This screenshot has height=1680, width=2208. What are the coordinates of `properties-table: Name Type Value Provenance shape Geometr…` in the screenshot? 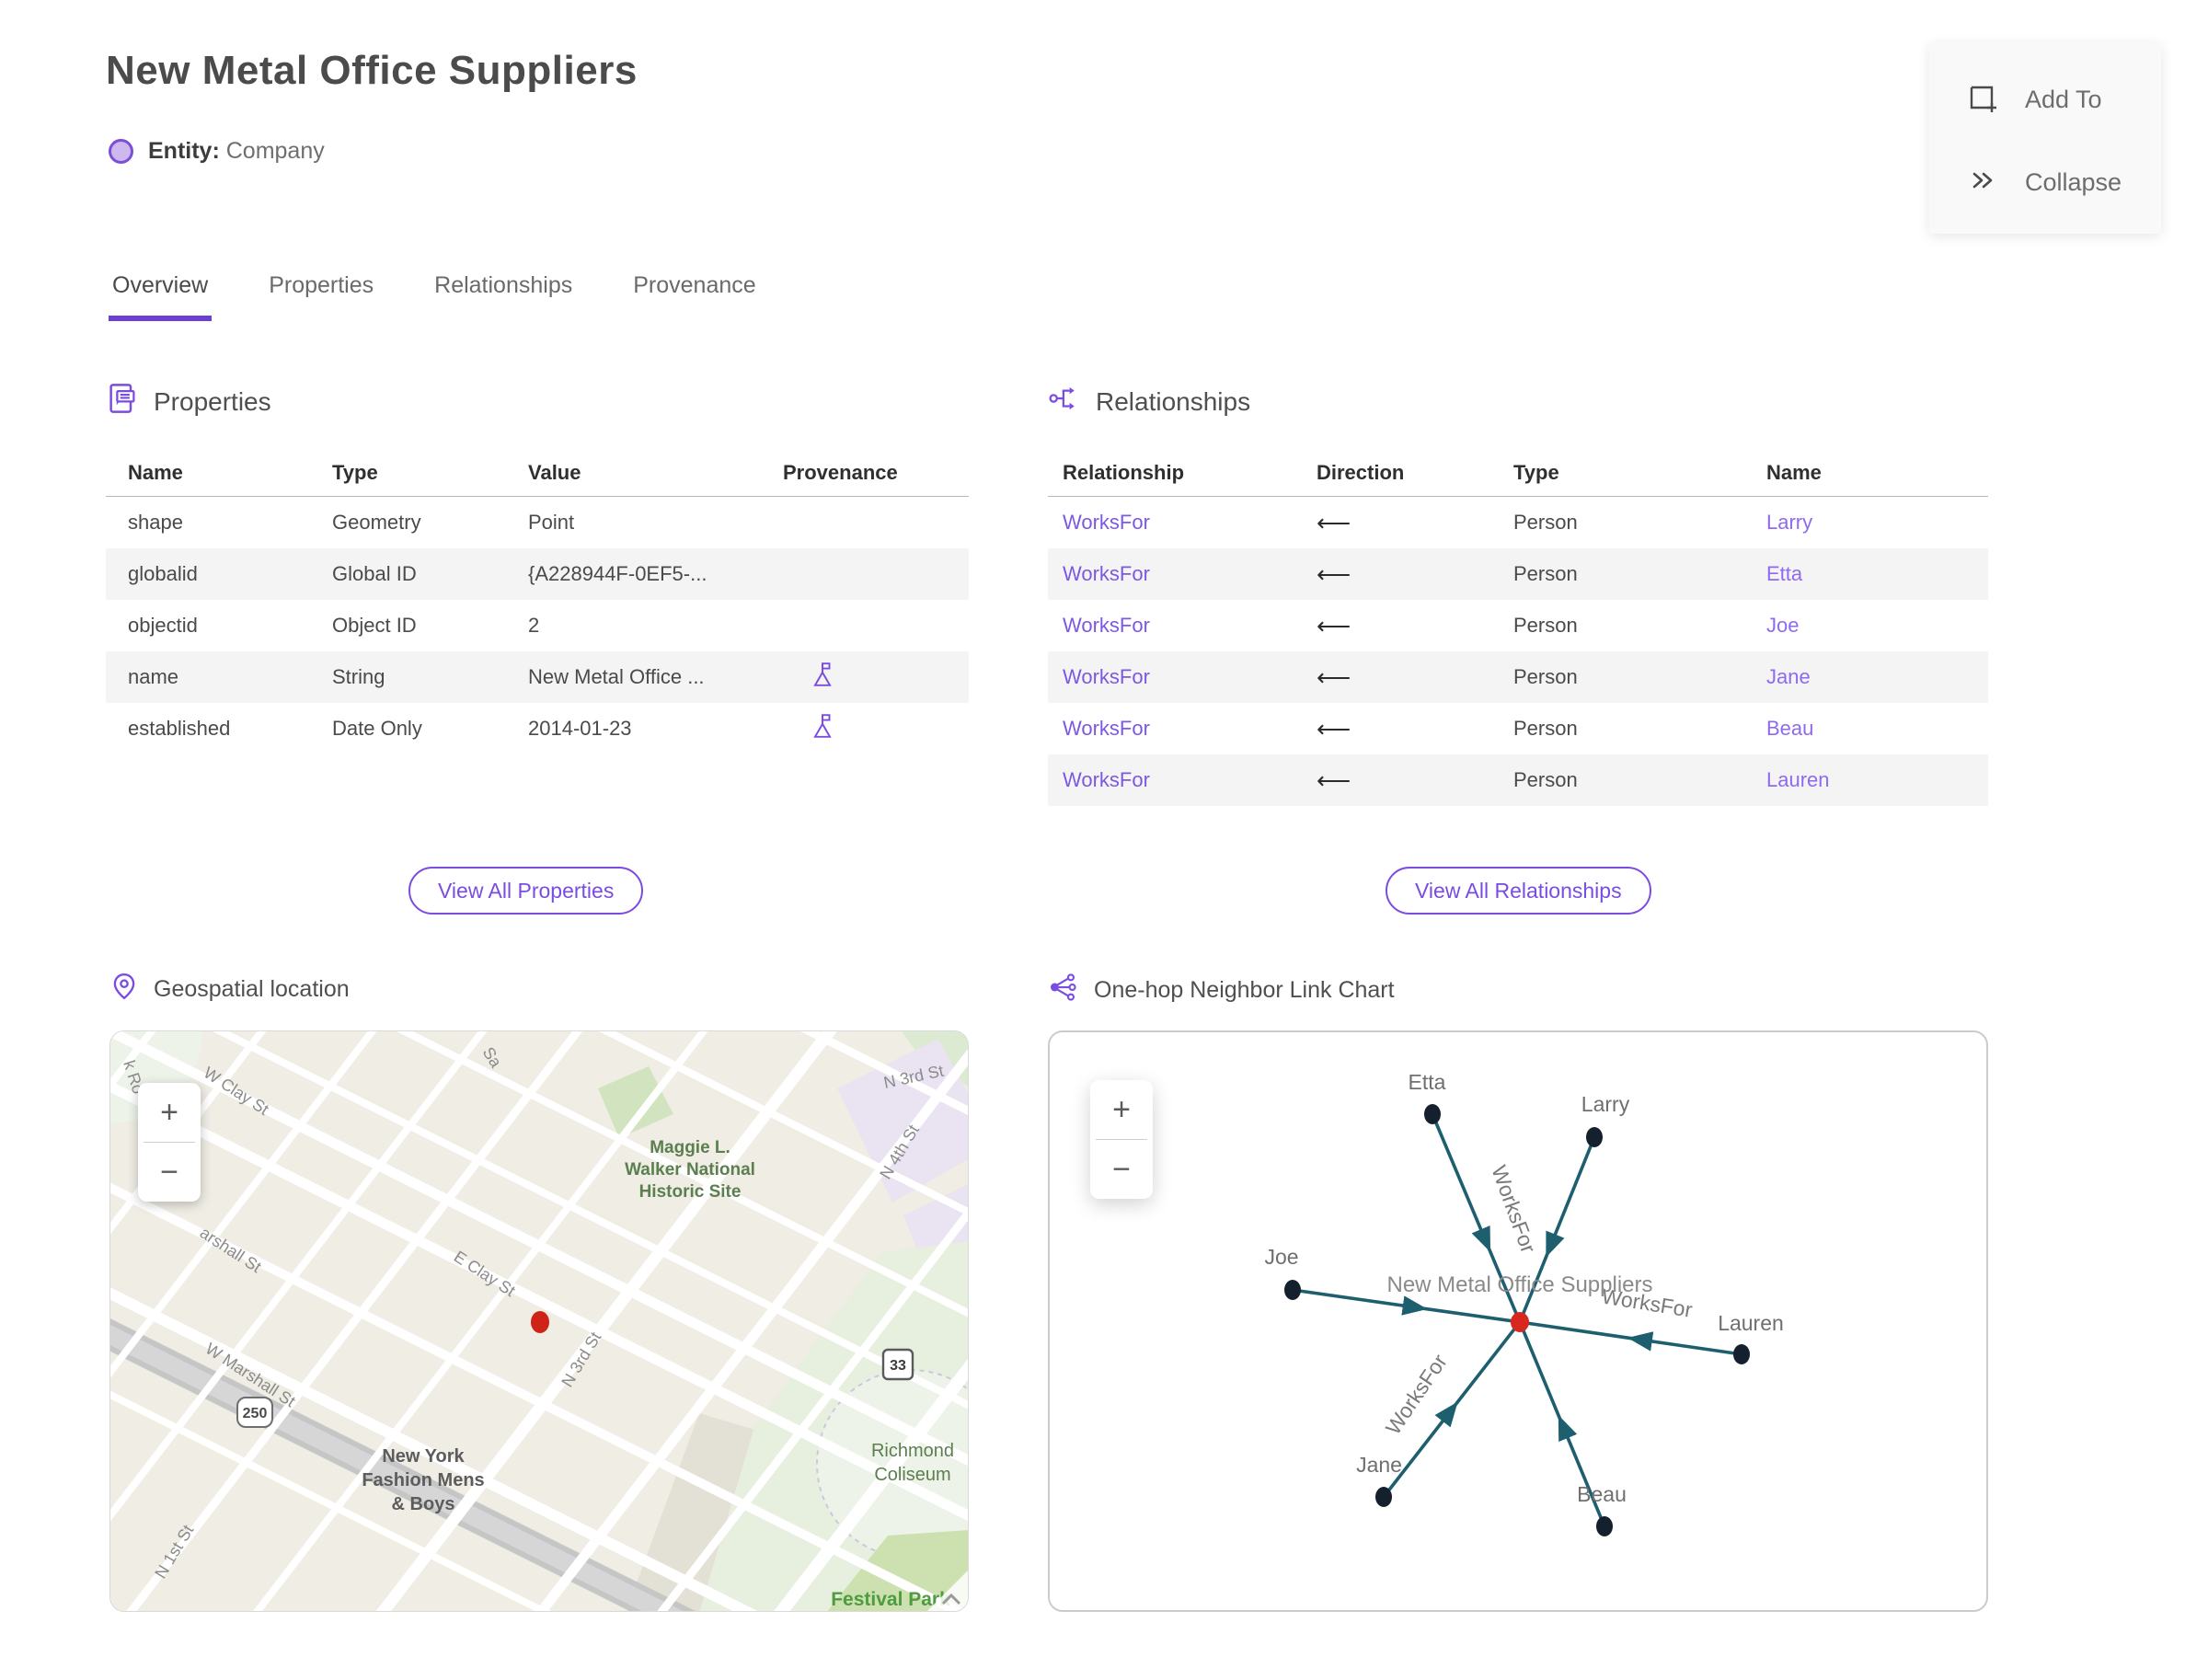 It's located at (537, 601).